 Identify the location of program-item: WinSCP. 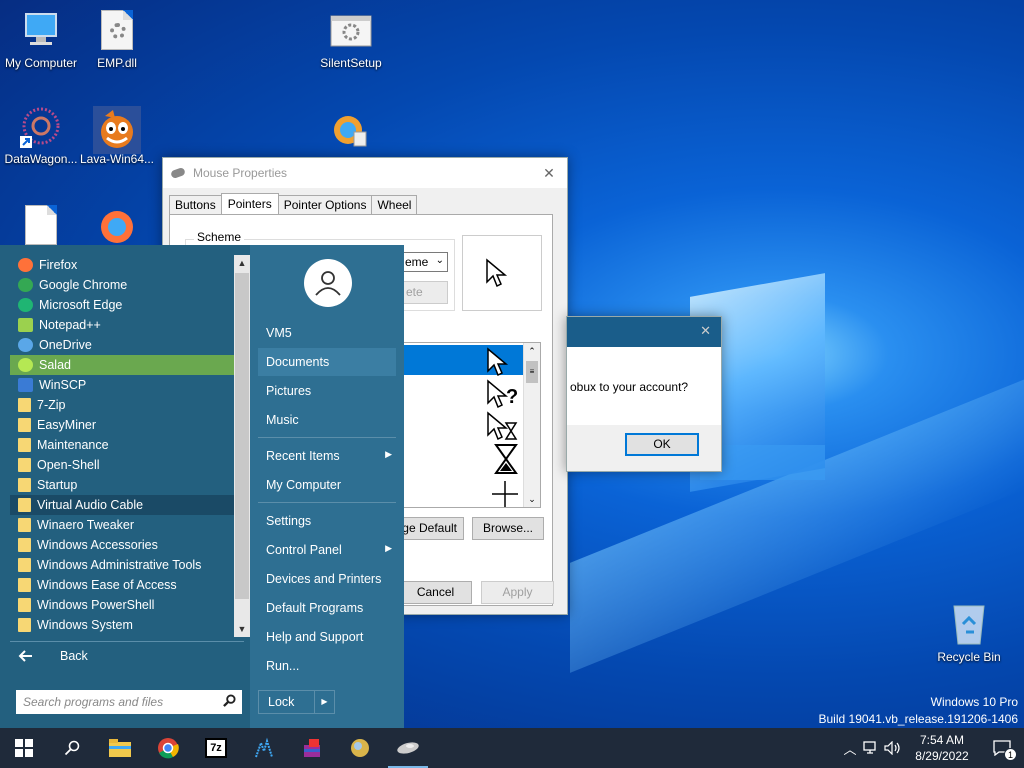
(122, 385).